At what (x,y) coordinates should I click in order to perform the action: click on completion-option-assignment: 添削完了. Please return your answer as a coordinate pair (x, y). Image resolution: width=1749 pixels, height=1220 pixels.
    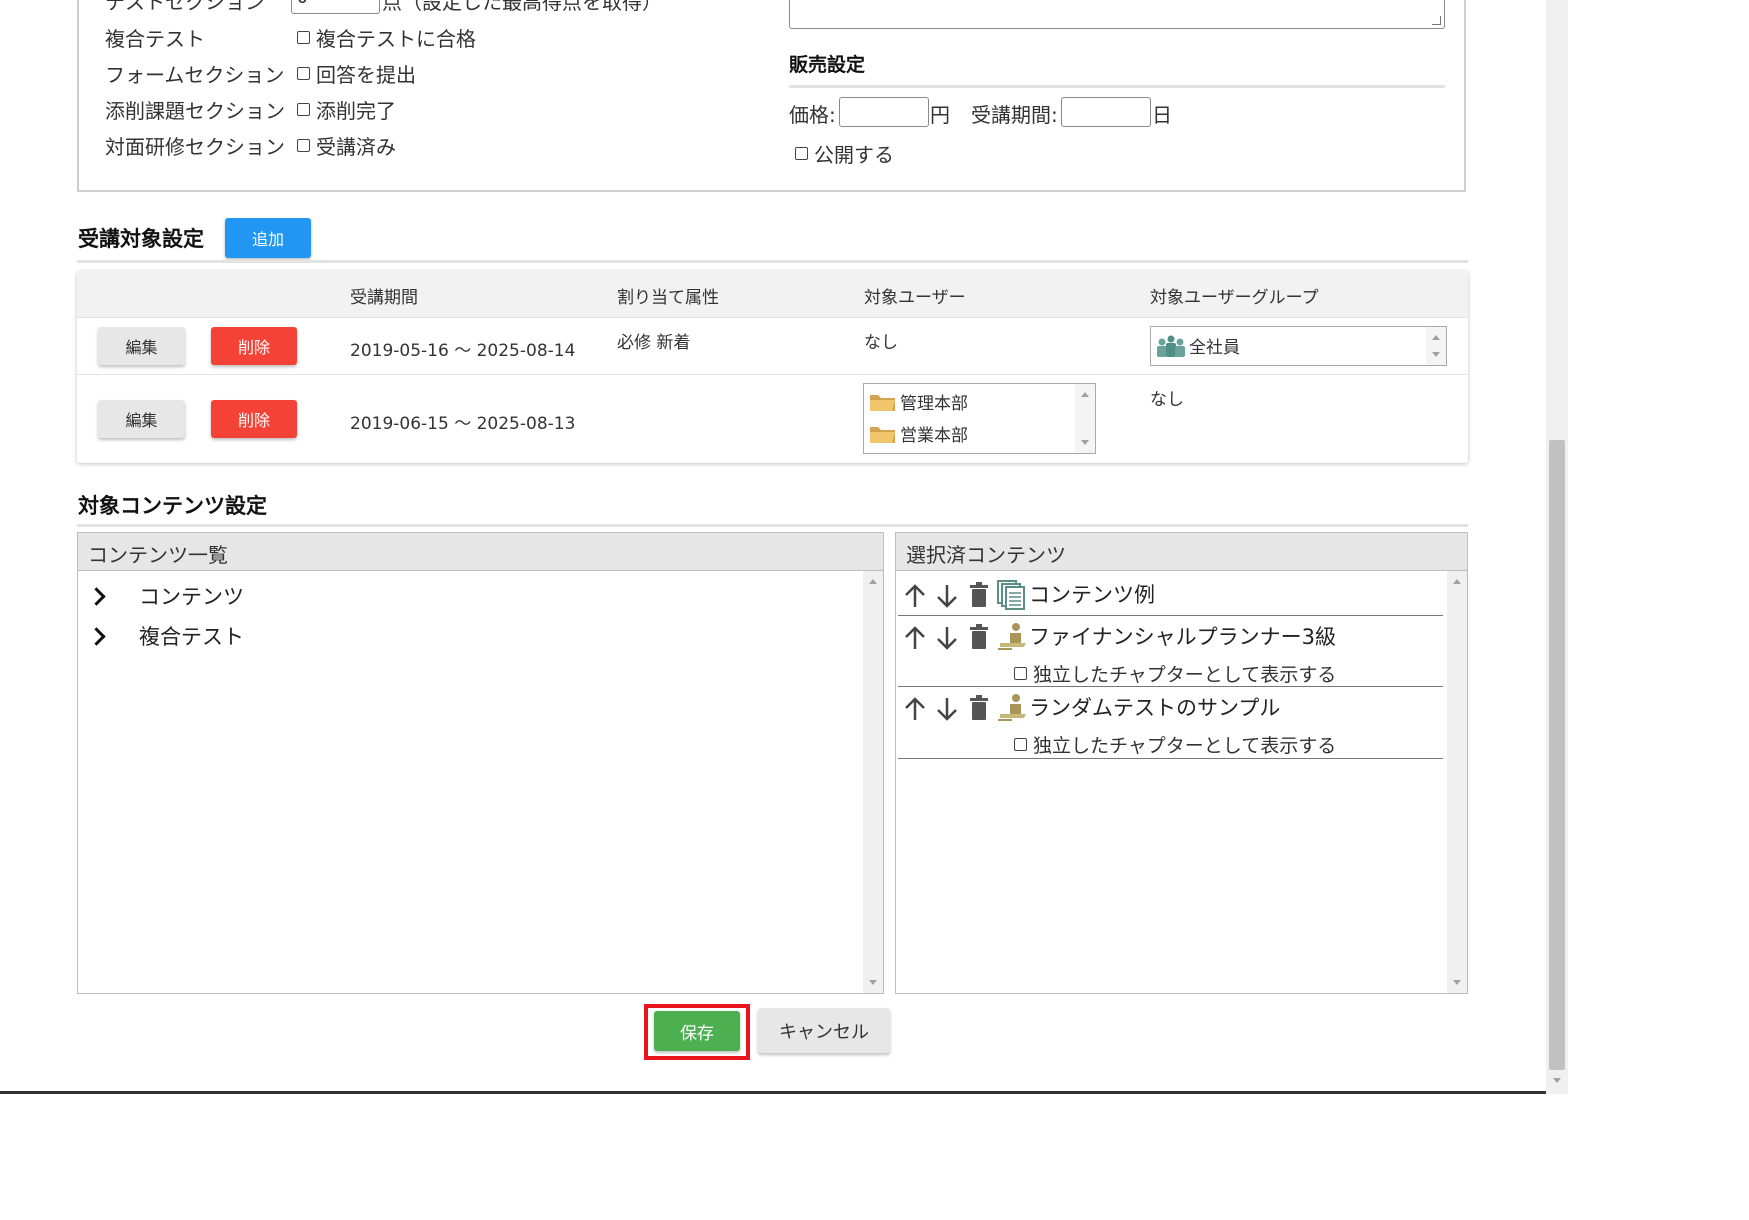
    Looking at the image, I should click on (346, 109).